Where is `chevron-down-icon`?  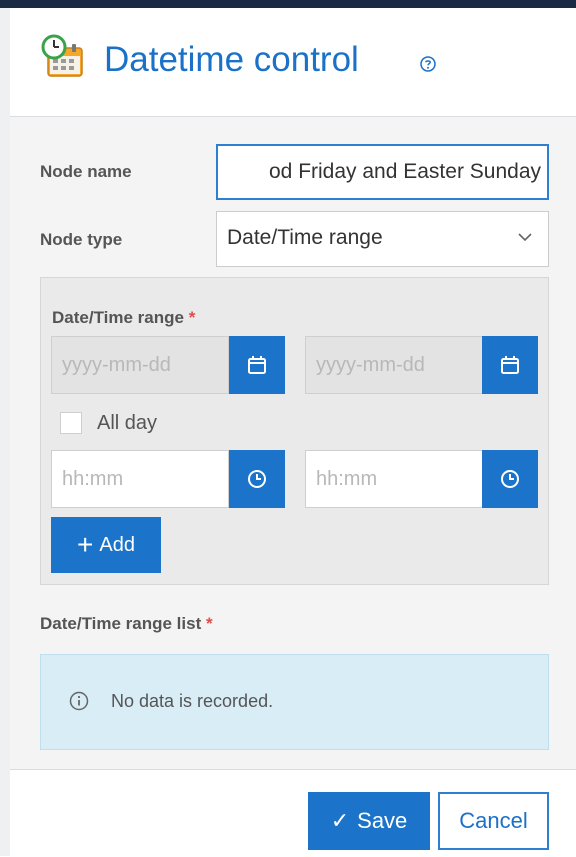 chevron-down-icon is located at coordinates (525, 237).